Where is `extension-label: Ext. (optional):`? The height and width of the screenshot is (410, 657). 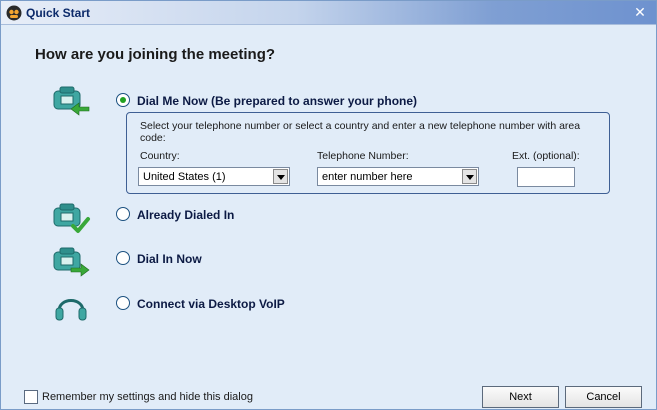 extension-label: Ext. (optional): is located at coordinates (546, 156).